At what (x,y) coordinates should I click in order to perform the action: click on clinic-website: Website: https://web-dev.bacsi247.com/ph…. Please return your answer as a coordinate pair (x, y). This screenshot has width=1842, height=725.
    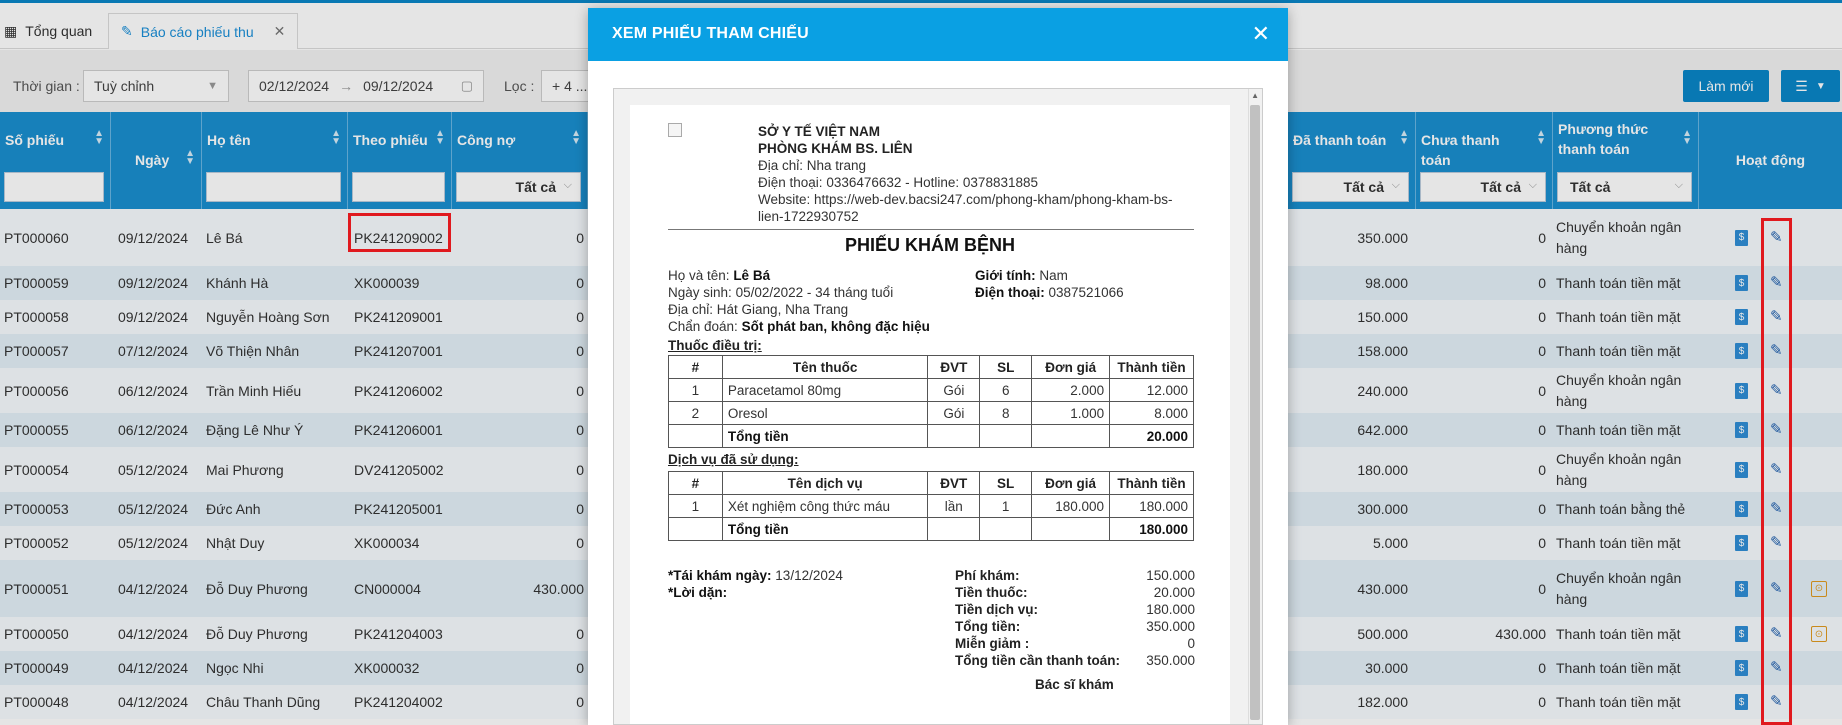
    Looking at the image, I should click on (965, 199).